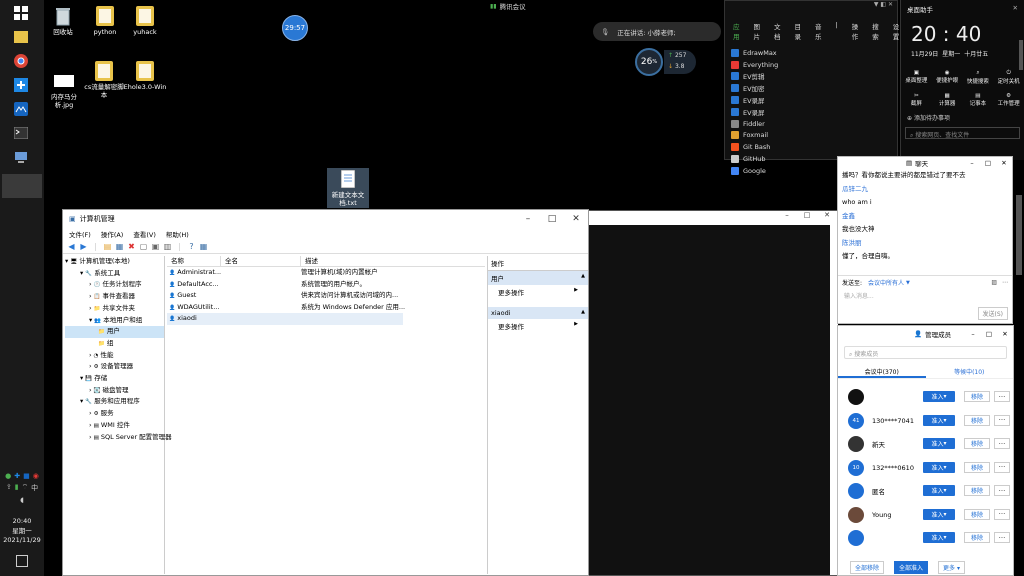 The image size is (1024, 576). Describe the element at coordinates (22, 531) in the screenshot. I see `taskbar-clock: 20:40 星期一 2021/11/29` at that location.